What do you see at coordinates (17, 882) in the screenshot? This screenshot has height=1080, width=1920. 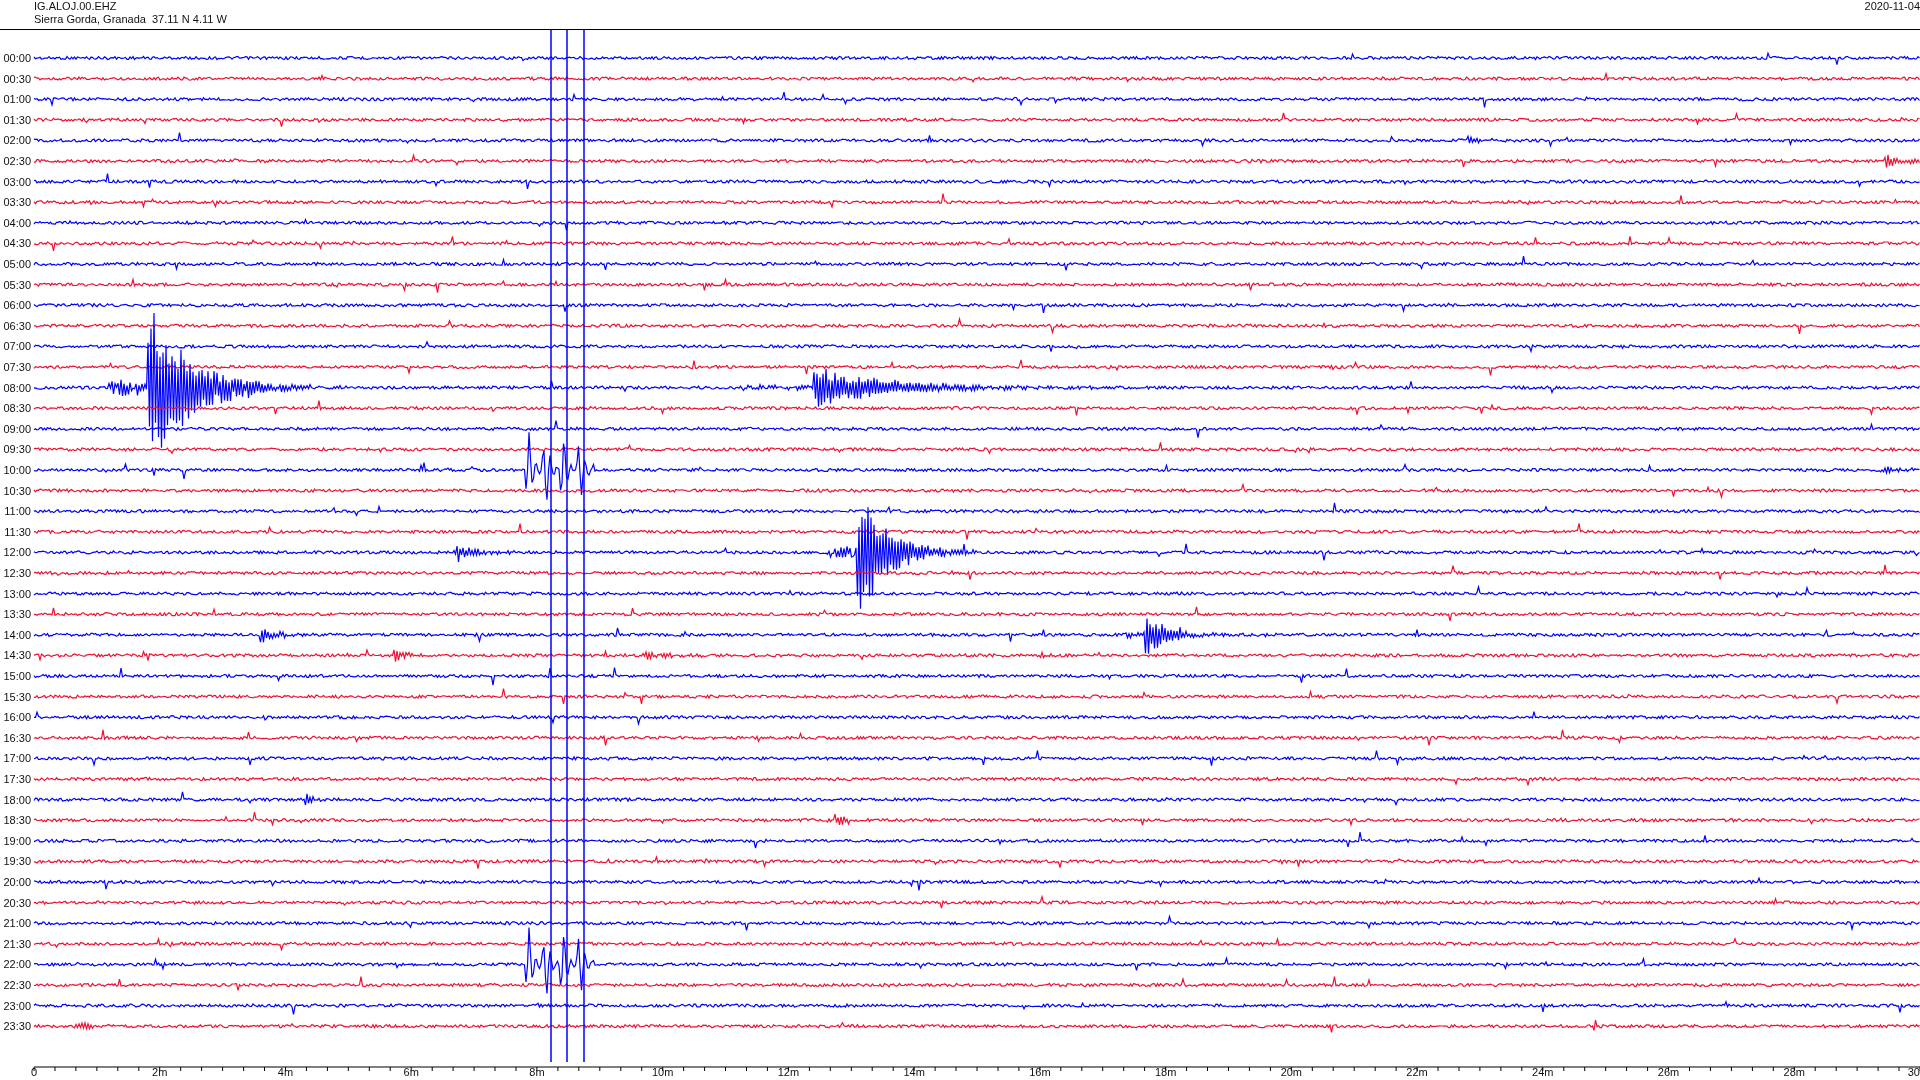 I see `time-label: 20:00` at bounding box center [17, 882].